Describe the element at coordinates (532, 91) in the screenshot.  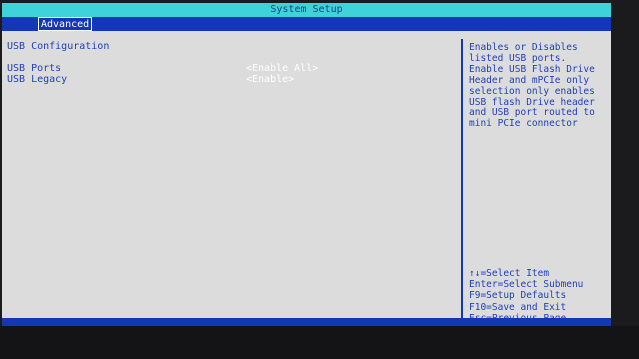
I see `help-line: selection only enables` at that location.